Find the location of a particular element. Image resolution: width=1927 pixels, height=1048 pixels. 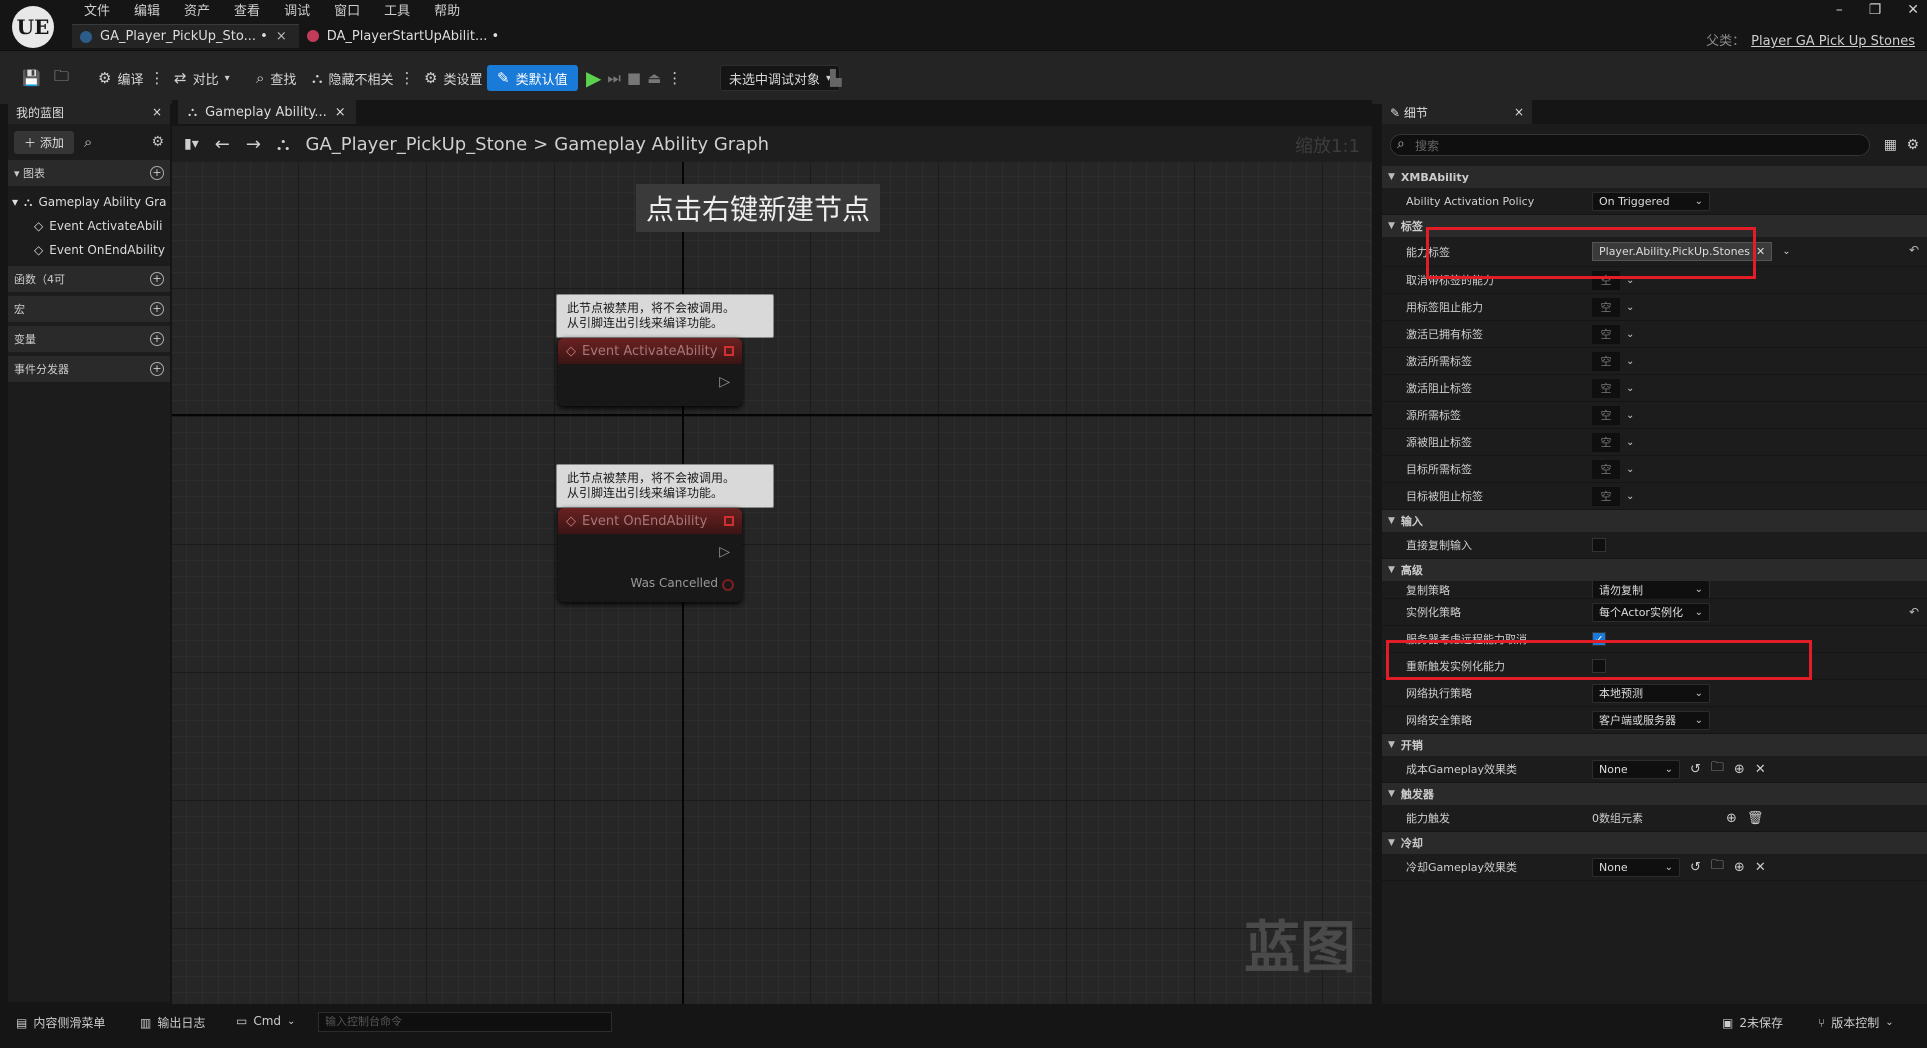

eject-icon: ⏏ is located at coordinates (654, 78).